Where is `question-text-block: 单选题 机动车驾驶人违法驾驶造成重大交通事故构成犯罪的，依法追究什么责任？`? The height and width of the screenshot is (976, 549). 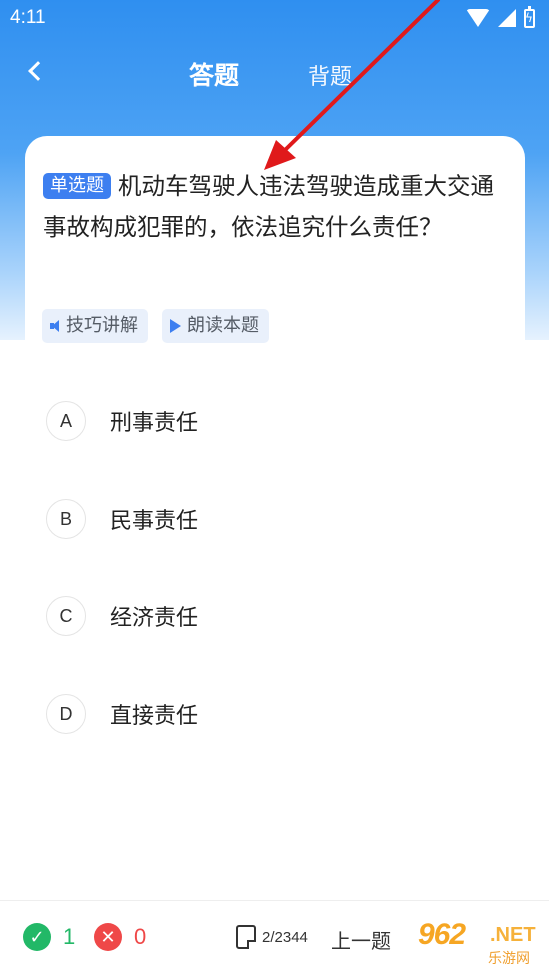 question-text-block: 单选题 机动车驾驶人违法驾驶造成重大交通事故构成犯罪的，依法追究什么责任？ is located at coordinates (274, 207).